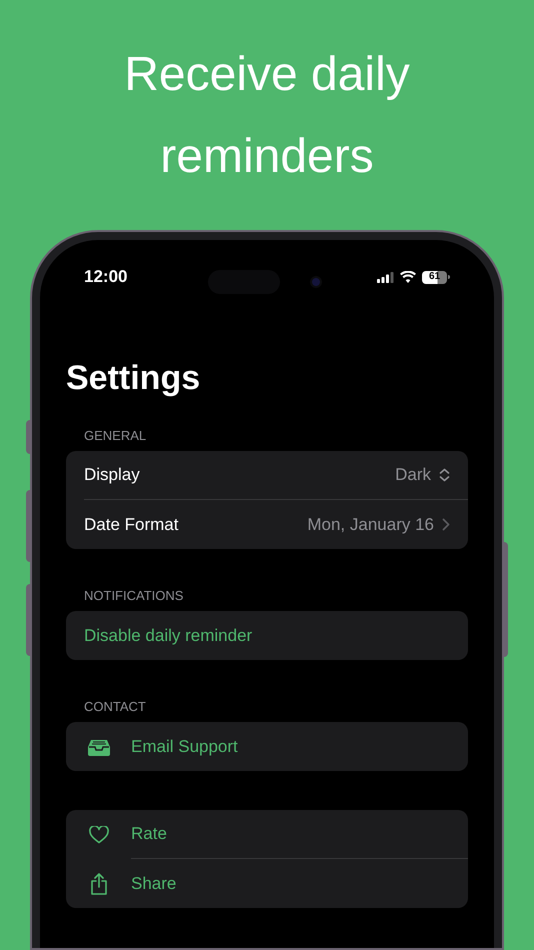 Image resolution: width=534 pixels, height=950 pixels. I want to click on row-label: Email Support, so click(184, 747).